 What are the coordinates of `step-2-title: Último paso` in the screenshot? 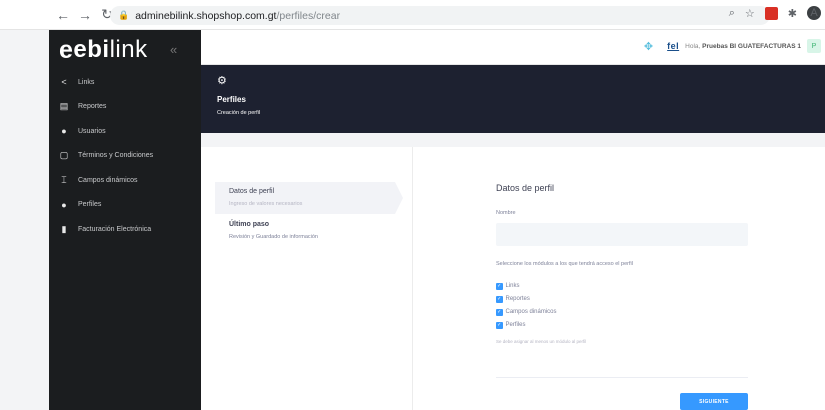 It's located at (249, 224).